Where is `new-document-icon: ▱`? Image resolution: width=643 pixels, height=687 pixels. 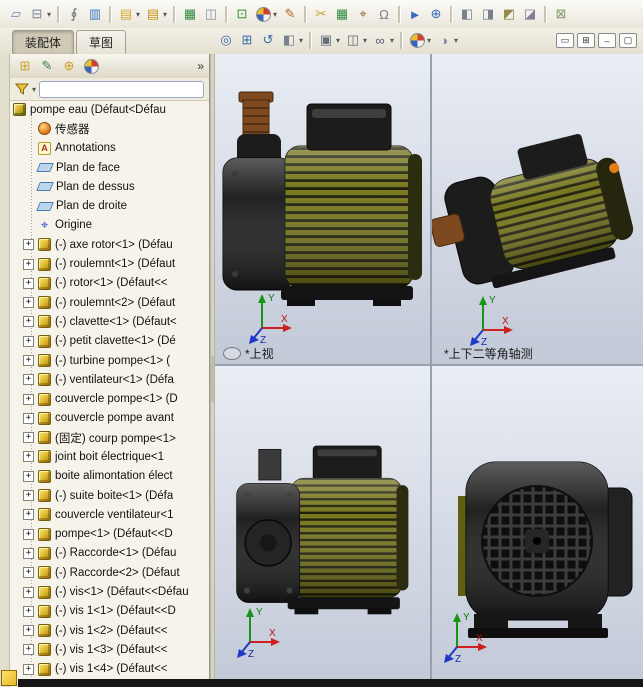 new-document-icon: ▱ is located at coordinates (16, 14).